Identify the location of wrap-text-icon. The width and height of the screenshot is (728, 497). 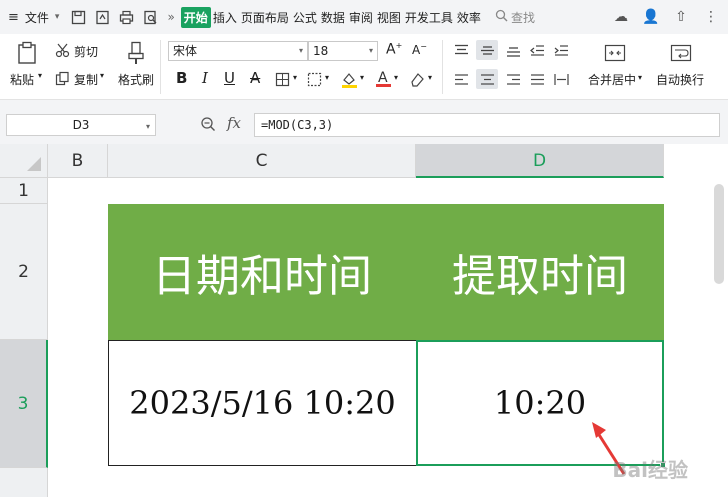
(681, 53).